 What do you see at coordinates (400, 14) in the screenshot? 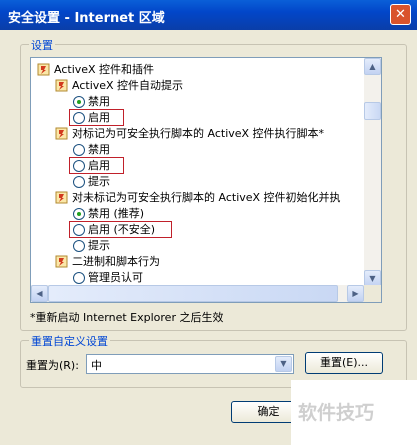
I see `close-button: ✕` at bounding box center [400, 14].